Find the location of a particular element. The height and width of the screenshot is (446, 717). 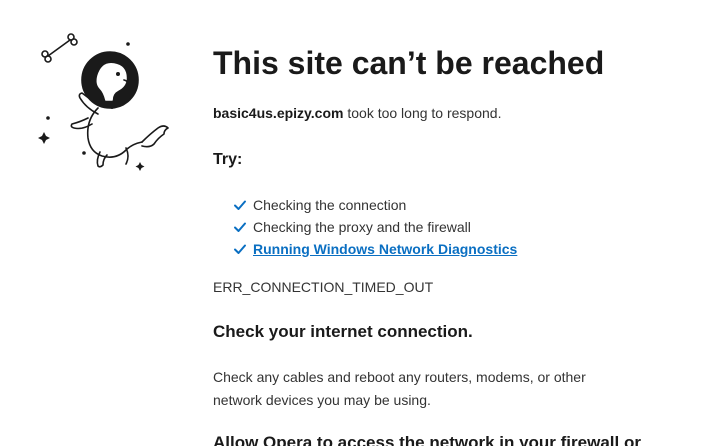

section-title: Check your internet connection. is located at coordinates (343, 331).